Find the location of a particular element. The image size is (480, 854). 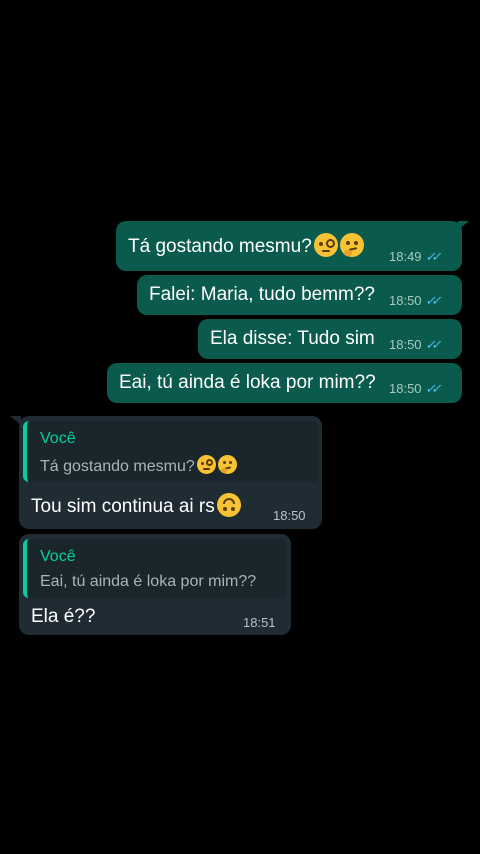

message-text: Falei: Maria, tudo bemm?? is located at coordinates (262, 294).